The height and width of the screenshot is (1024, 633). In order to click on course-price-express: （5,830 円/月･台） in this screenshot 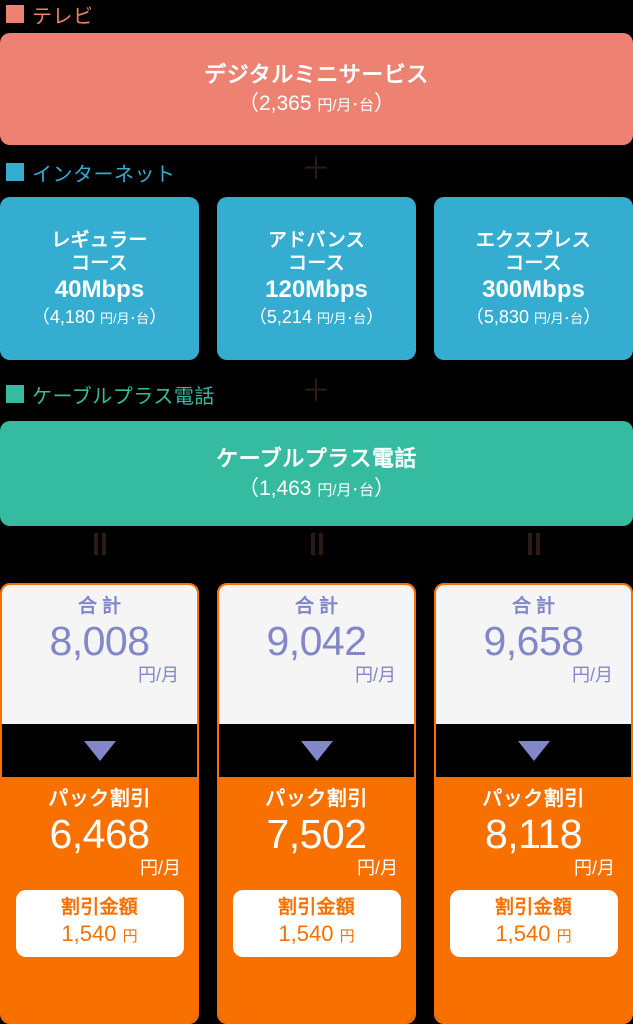, I will do `click(533, 317)`.